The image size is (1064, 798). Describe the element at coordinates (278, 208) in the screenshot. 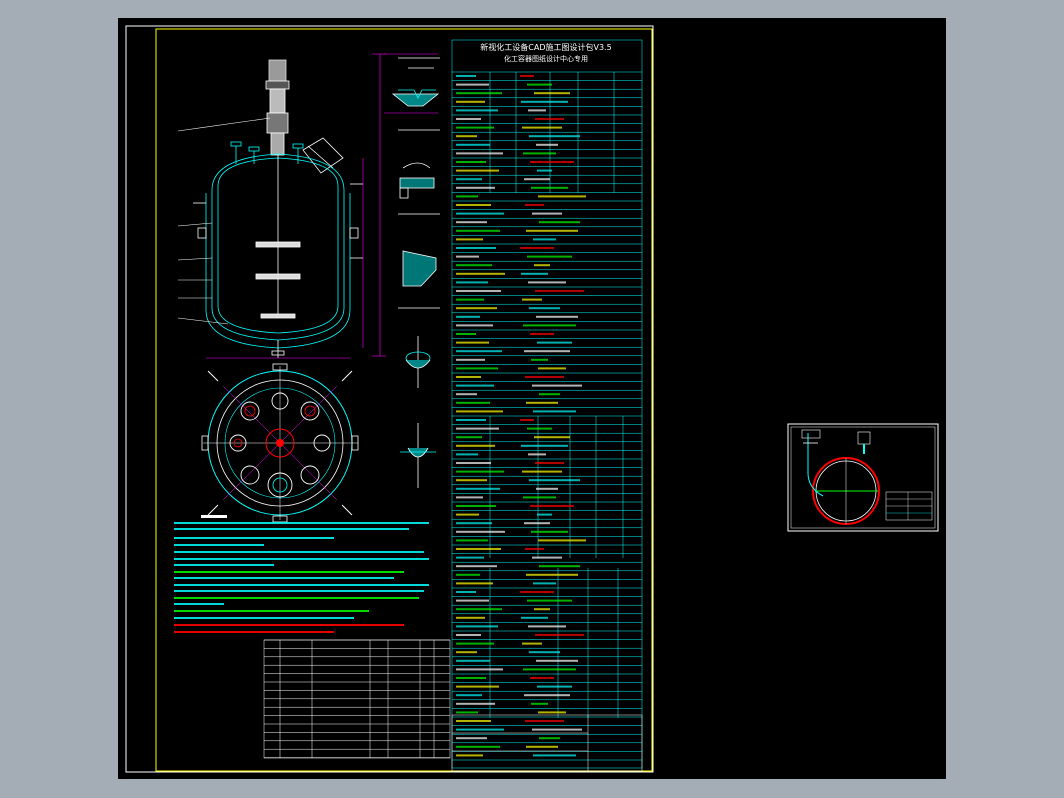

I see `vessel-elevation` at that location.